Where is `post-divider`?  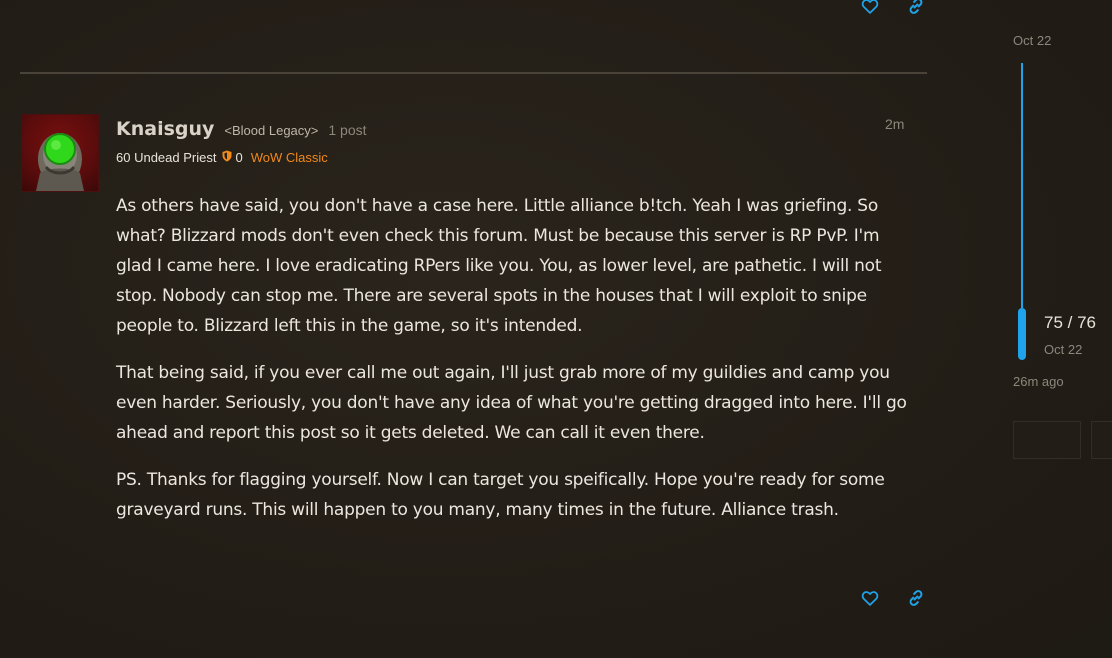 post-divider is located at coordinates (473, 73).